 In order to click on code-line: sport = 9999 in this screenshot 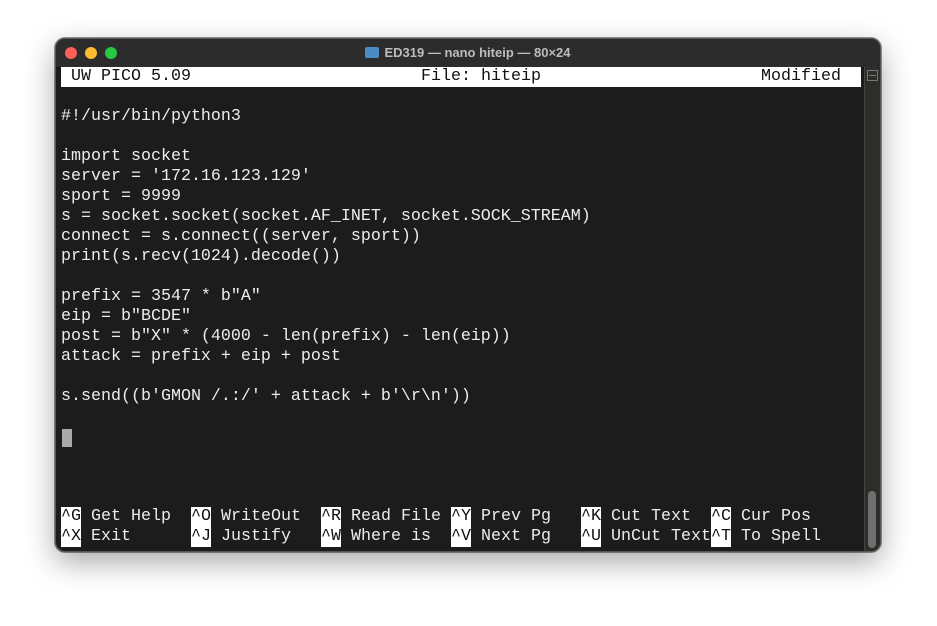, I will do `click(121, 196)`.